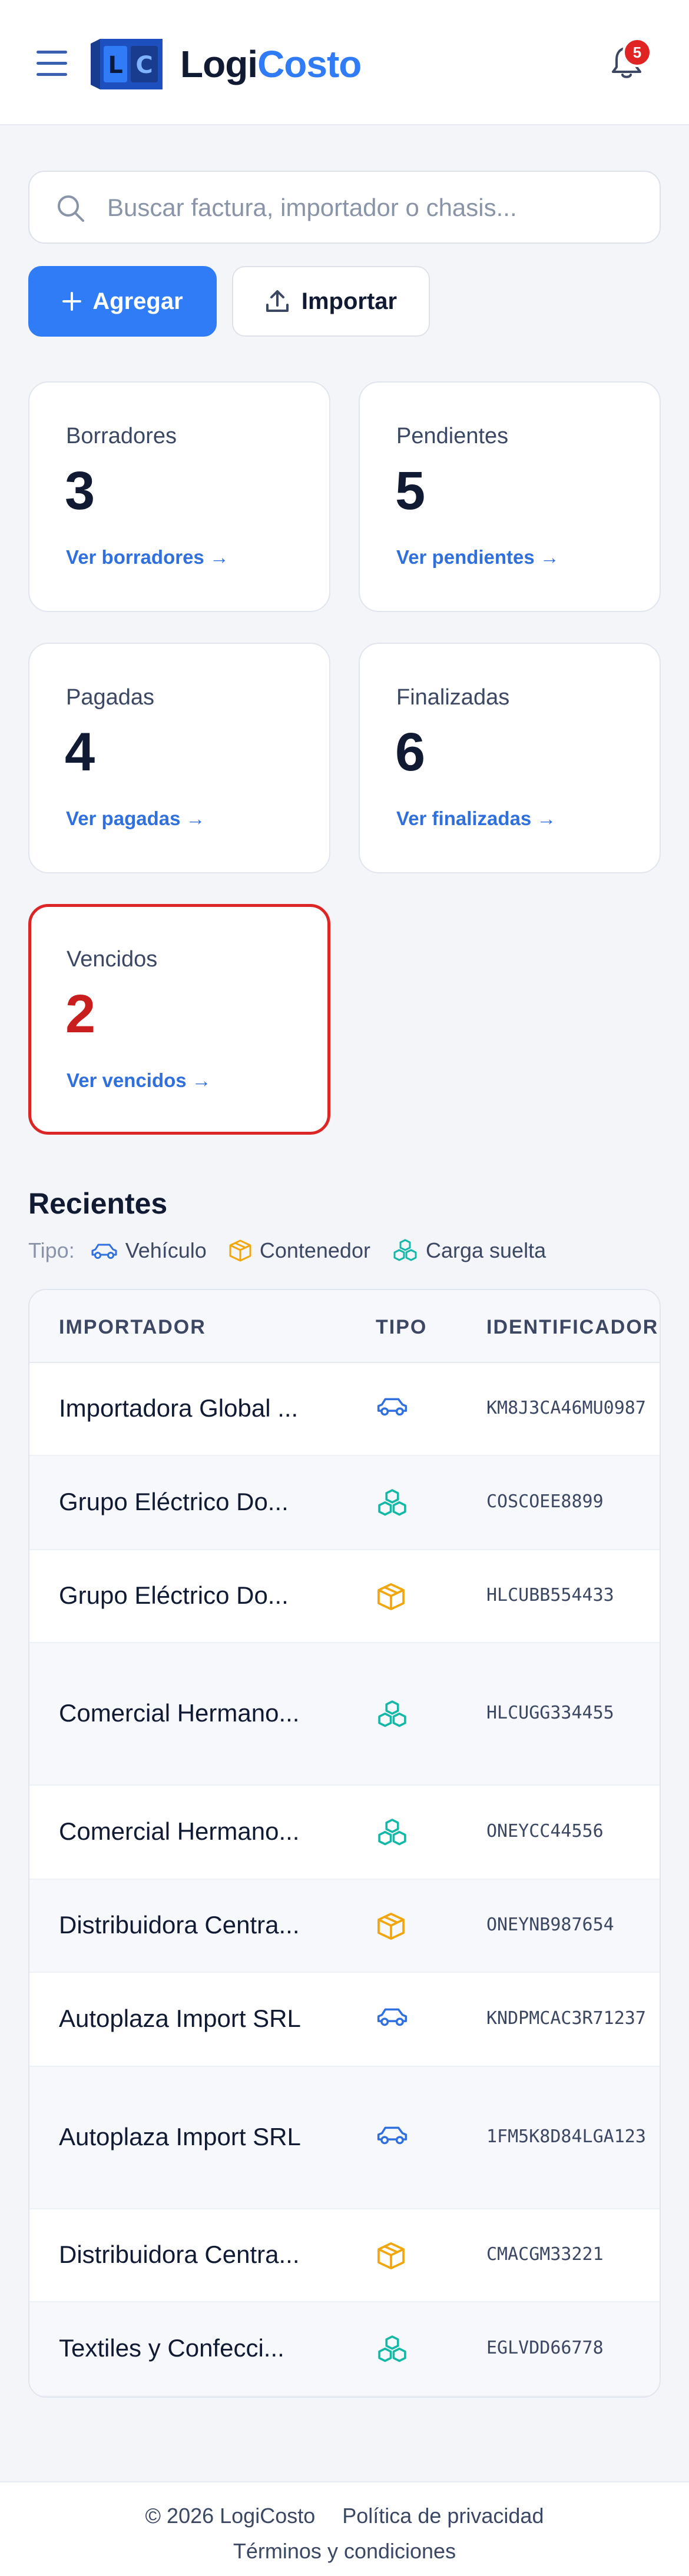 This screenshot has height=2576, width=689. I want to click on add-button-label: Agregar, so click(137, 301).